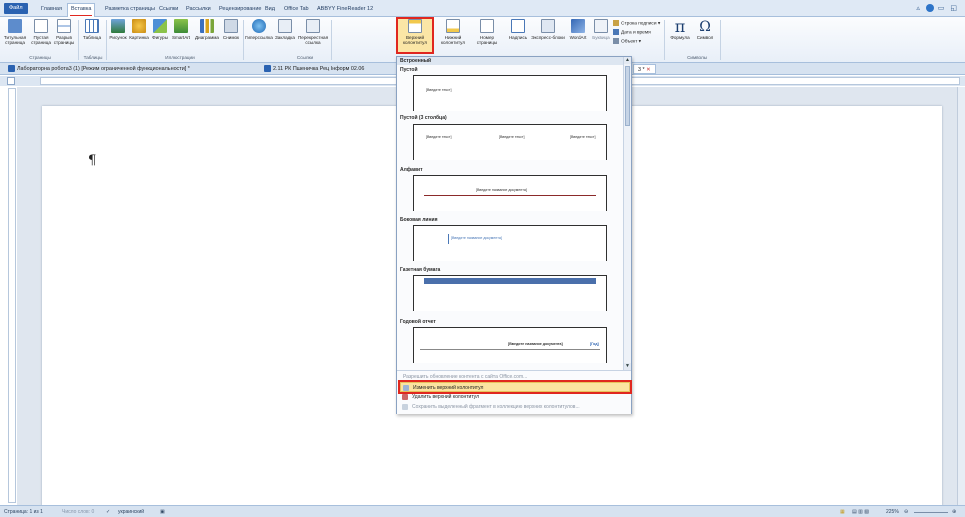 The height and width of the screenshot is (517, 965). Describe the element at coordinates (259, 26) in the screenshot. I see `globe-icon` at that location.